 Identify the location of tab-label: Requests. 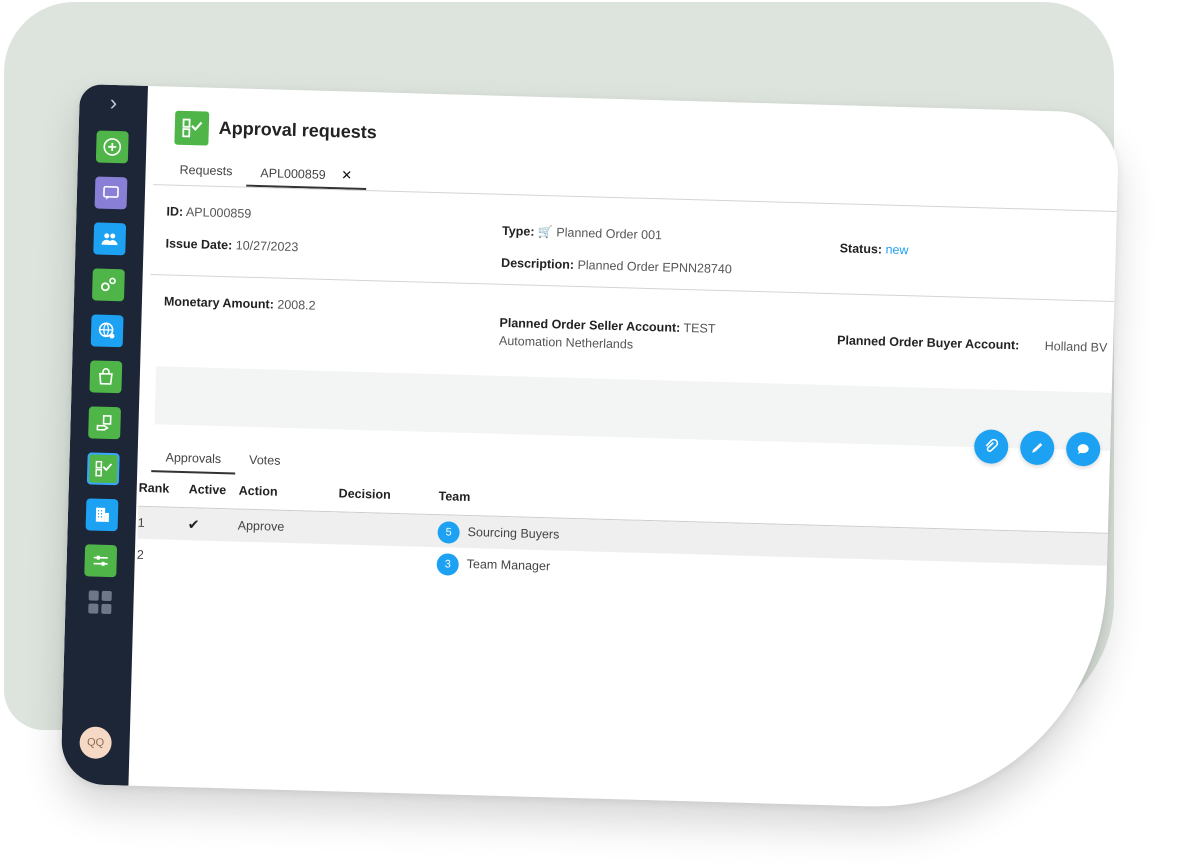
(206, 170).